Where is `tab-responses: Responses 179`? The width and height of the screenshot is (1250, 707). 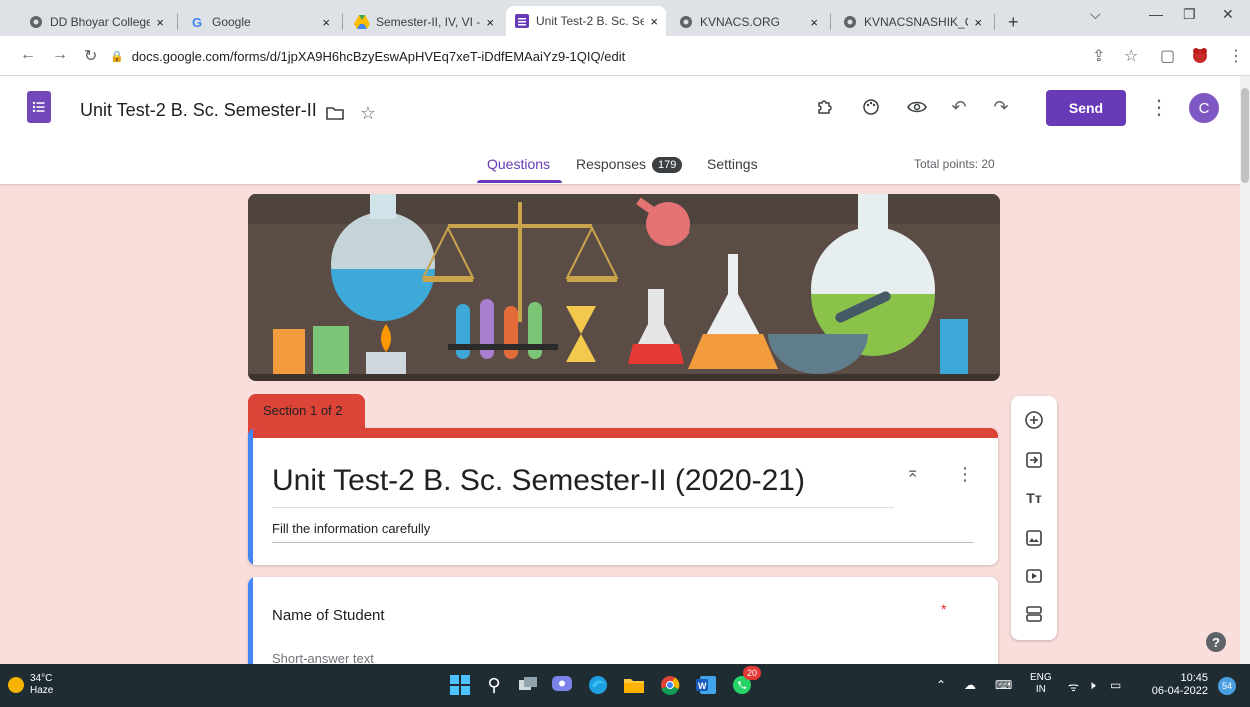
tab-responses: Responses 179 is located at coordinates (629, 165).